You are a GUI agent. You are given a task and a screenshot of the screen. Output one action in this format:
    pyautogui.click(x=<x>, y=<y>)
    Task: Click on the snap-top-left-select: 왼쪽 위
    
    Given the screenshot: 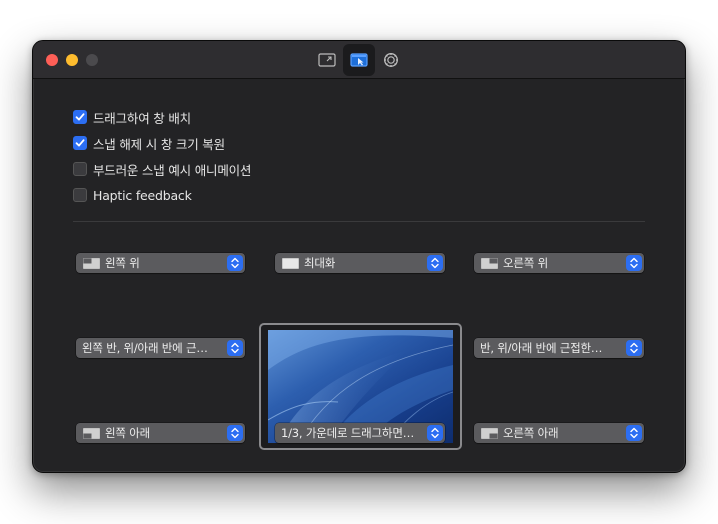 What is the action you would take?
    pyautogui.click(x=160, y=263)
    